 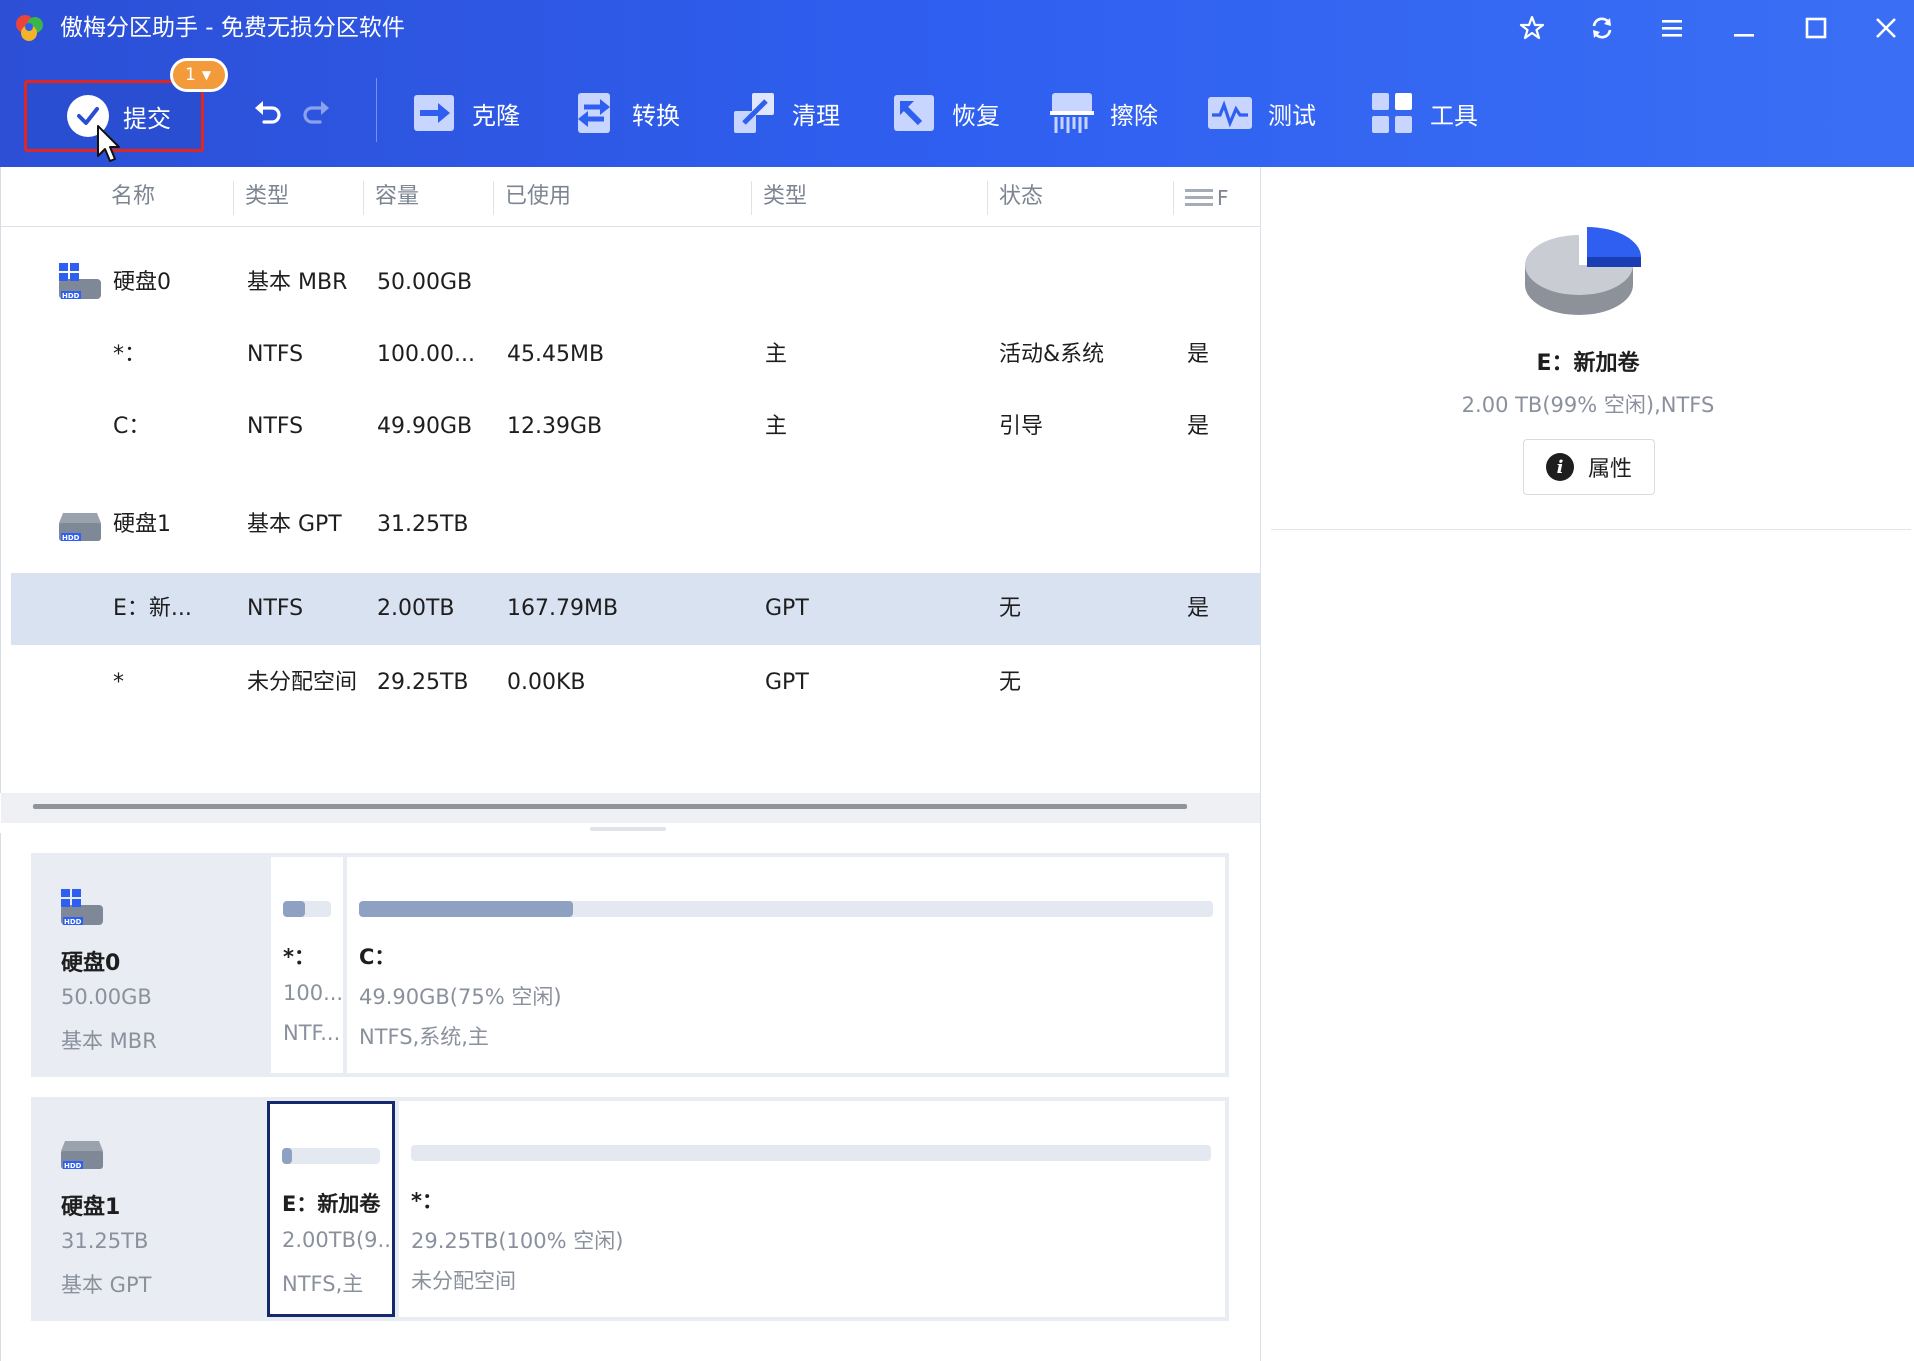 What do you see at coordinates (149, 1209) in the screenshot?
I see `disk-info: HDD 硬盘1 31.25TB 基本 GPT` at bounding box center [149, 1209].